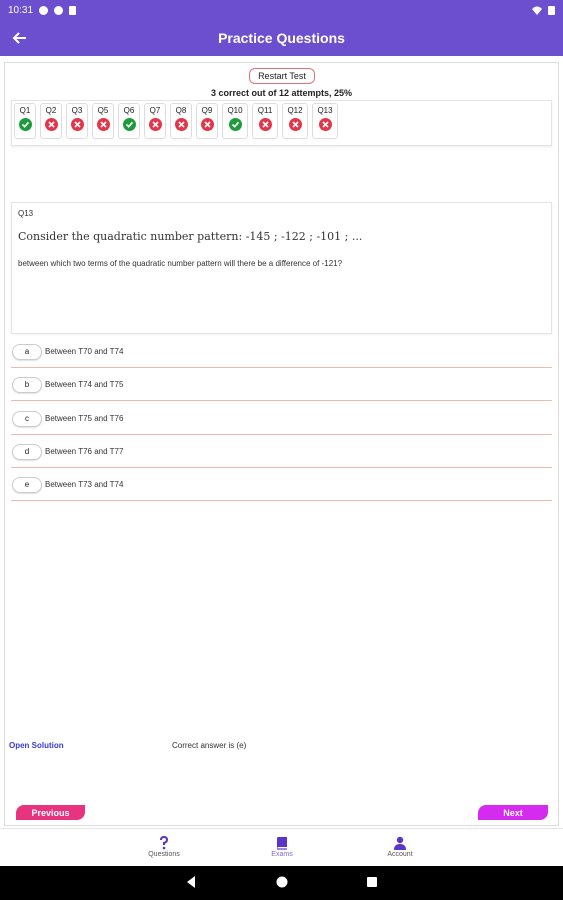 The height and width of the screenshot is (900, 563). I want to click on option-letter: b, so click(27, 384).